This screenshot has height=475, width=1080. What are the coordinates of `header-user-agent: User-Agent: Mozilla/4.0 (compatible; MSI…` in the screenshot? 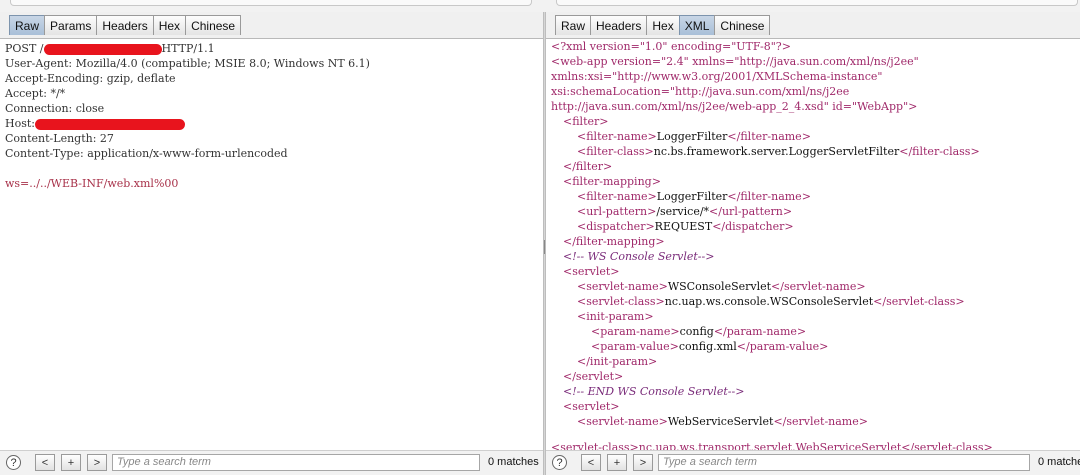 It's located at (187, 63).